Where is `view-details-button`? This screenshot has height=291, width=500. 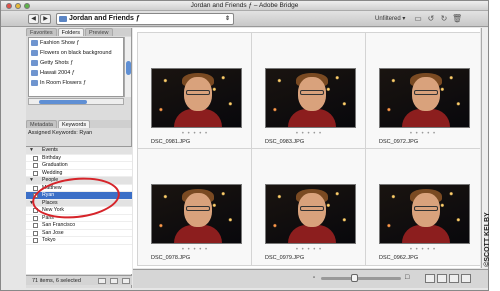 view-details-button is located at coordinates (454, 278).